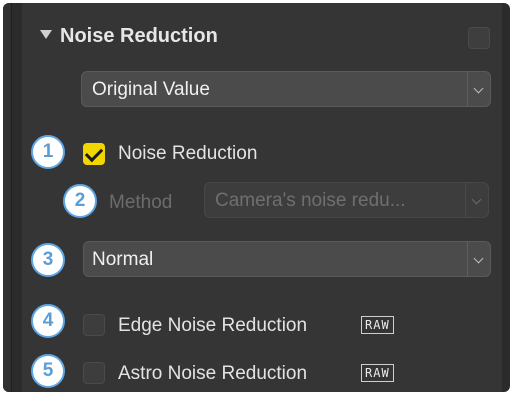 The height and width of the screenshot is (395, 513). Describe the element at coordinates (151, 89) in the screenshot. I see `preset-select-value: Original Value` at that location.